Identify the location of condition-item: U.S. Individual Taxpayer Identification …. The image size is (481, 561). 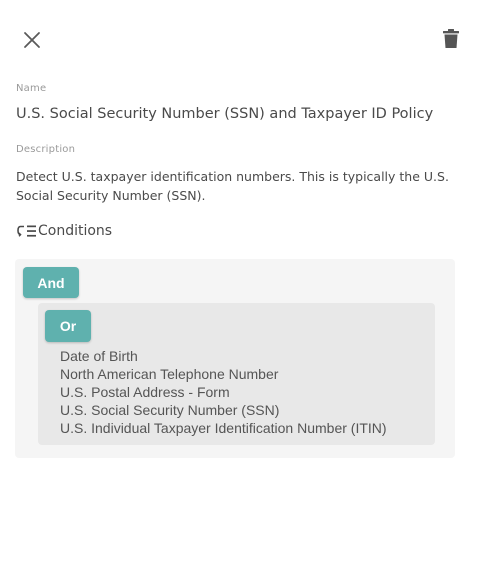
(223, 428).